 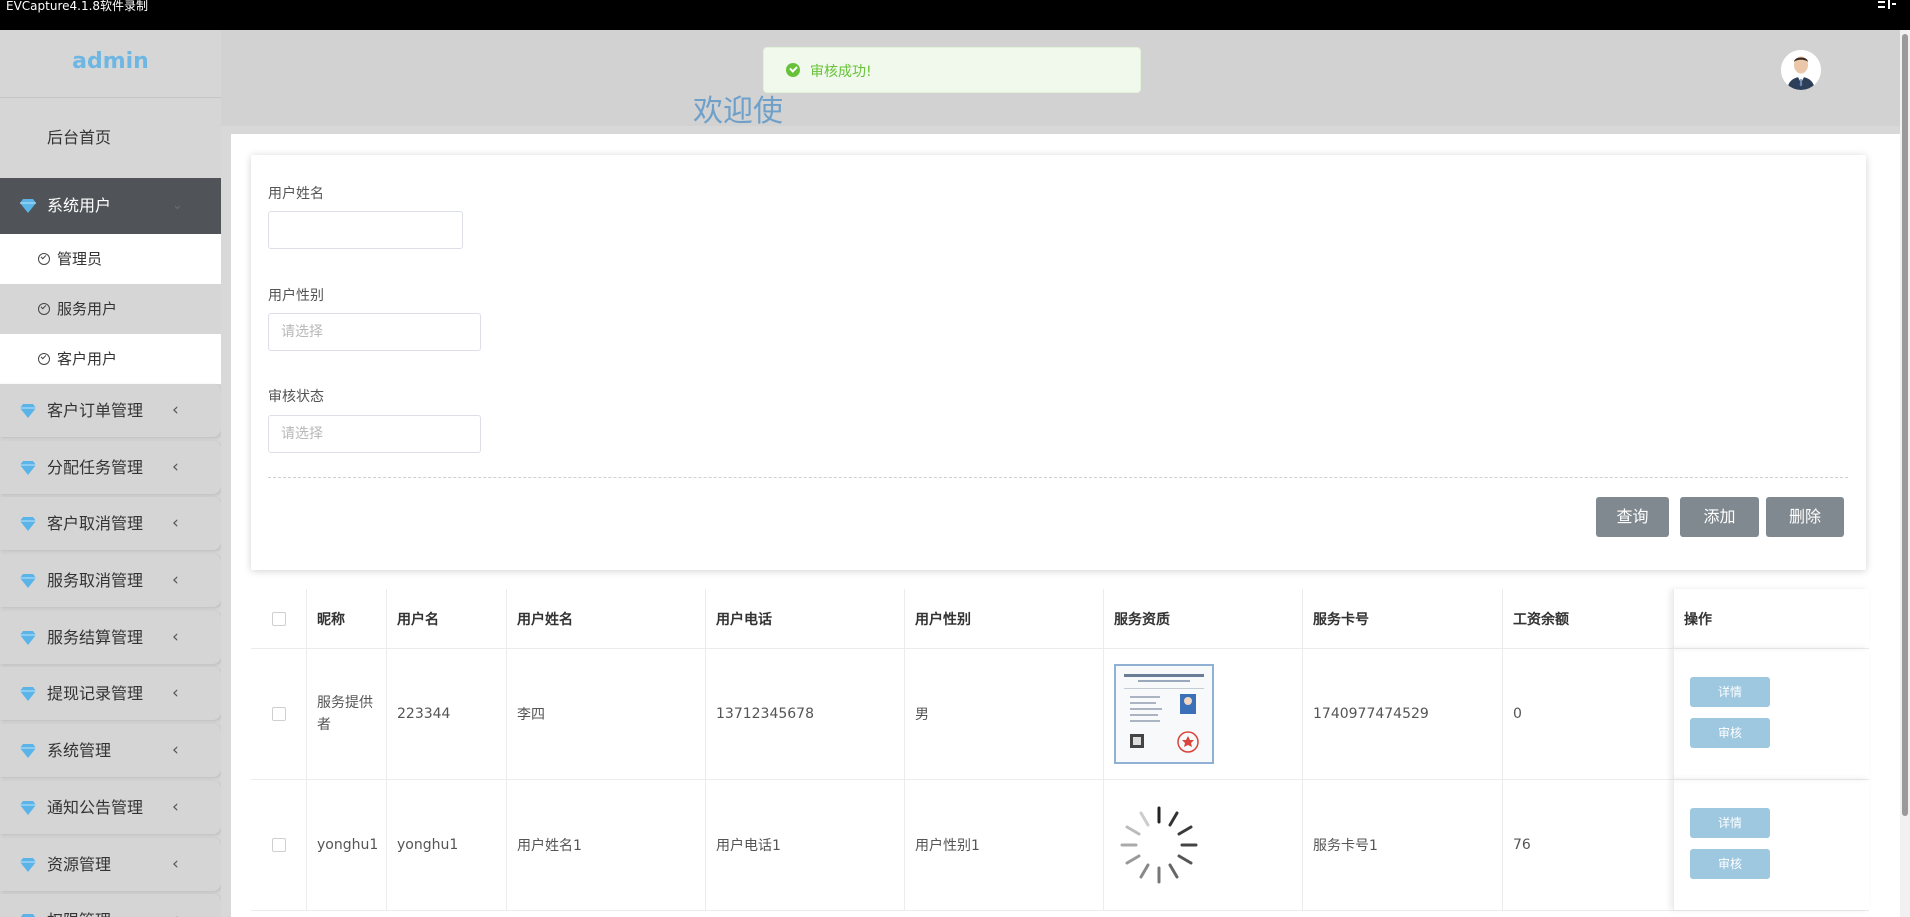 I want to click on name-input, so click(x=365, y=230).